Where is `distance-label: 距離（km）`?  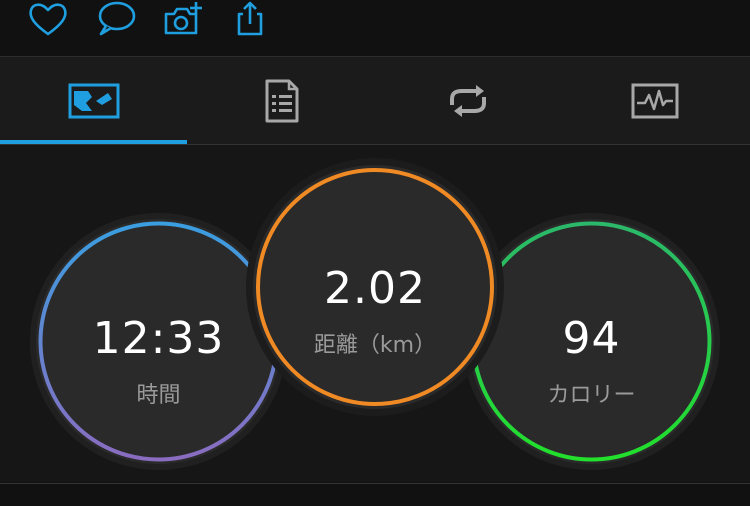 distance-label: 距離（km） is located at coordinates (375, 345).